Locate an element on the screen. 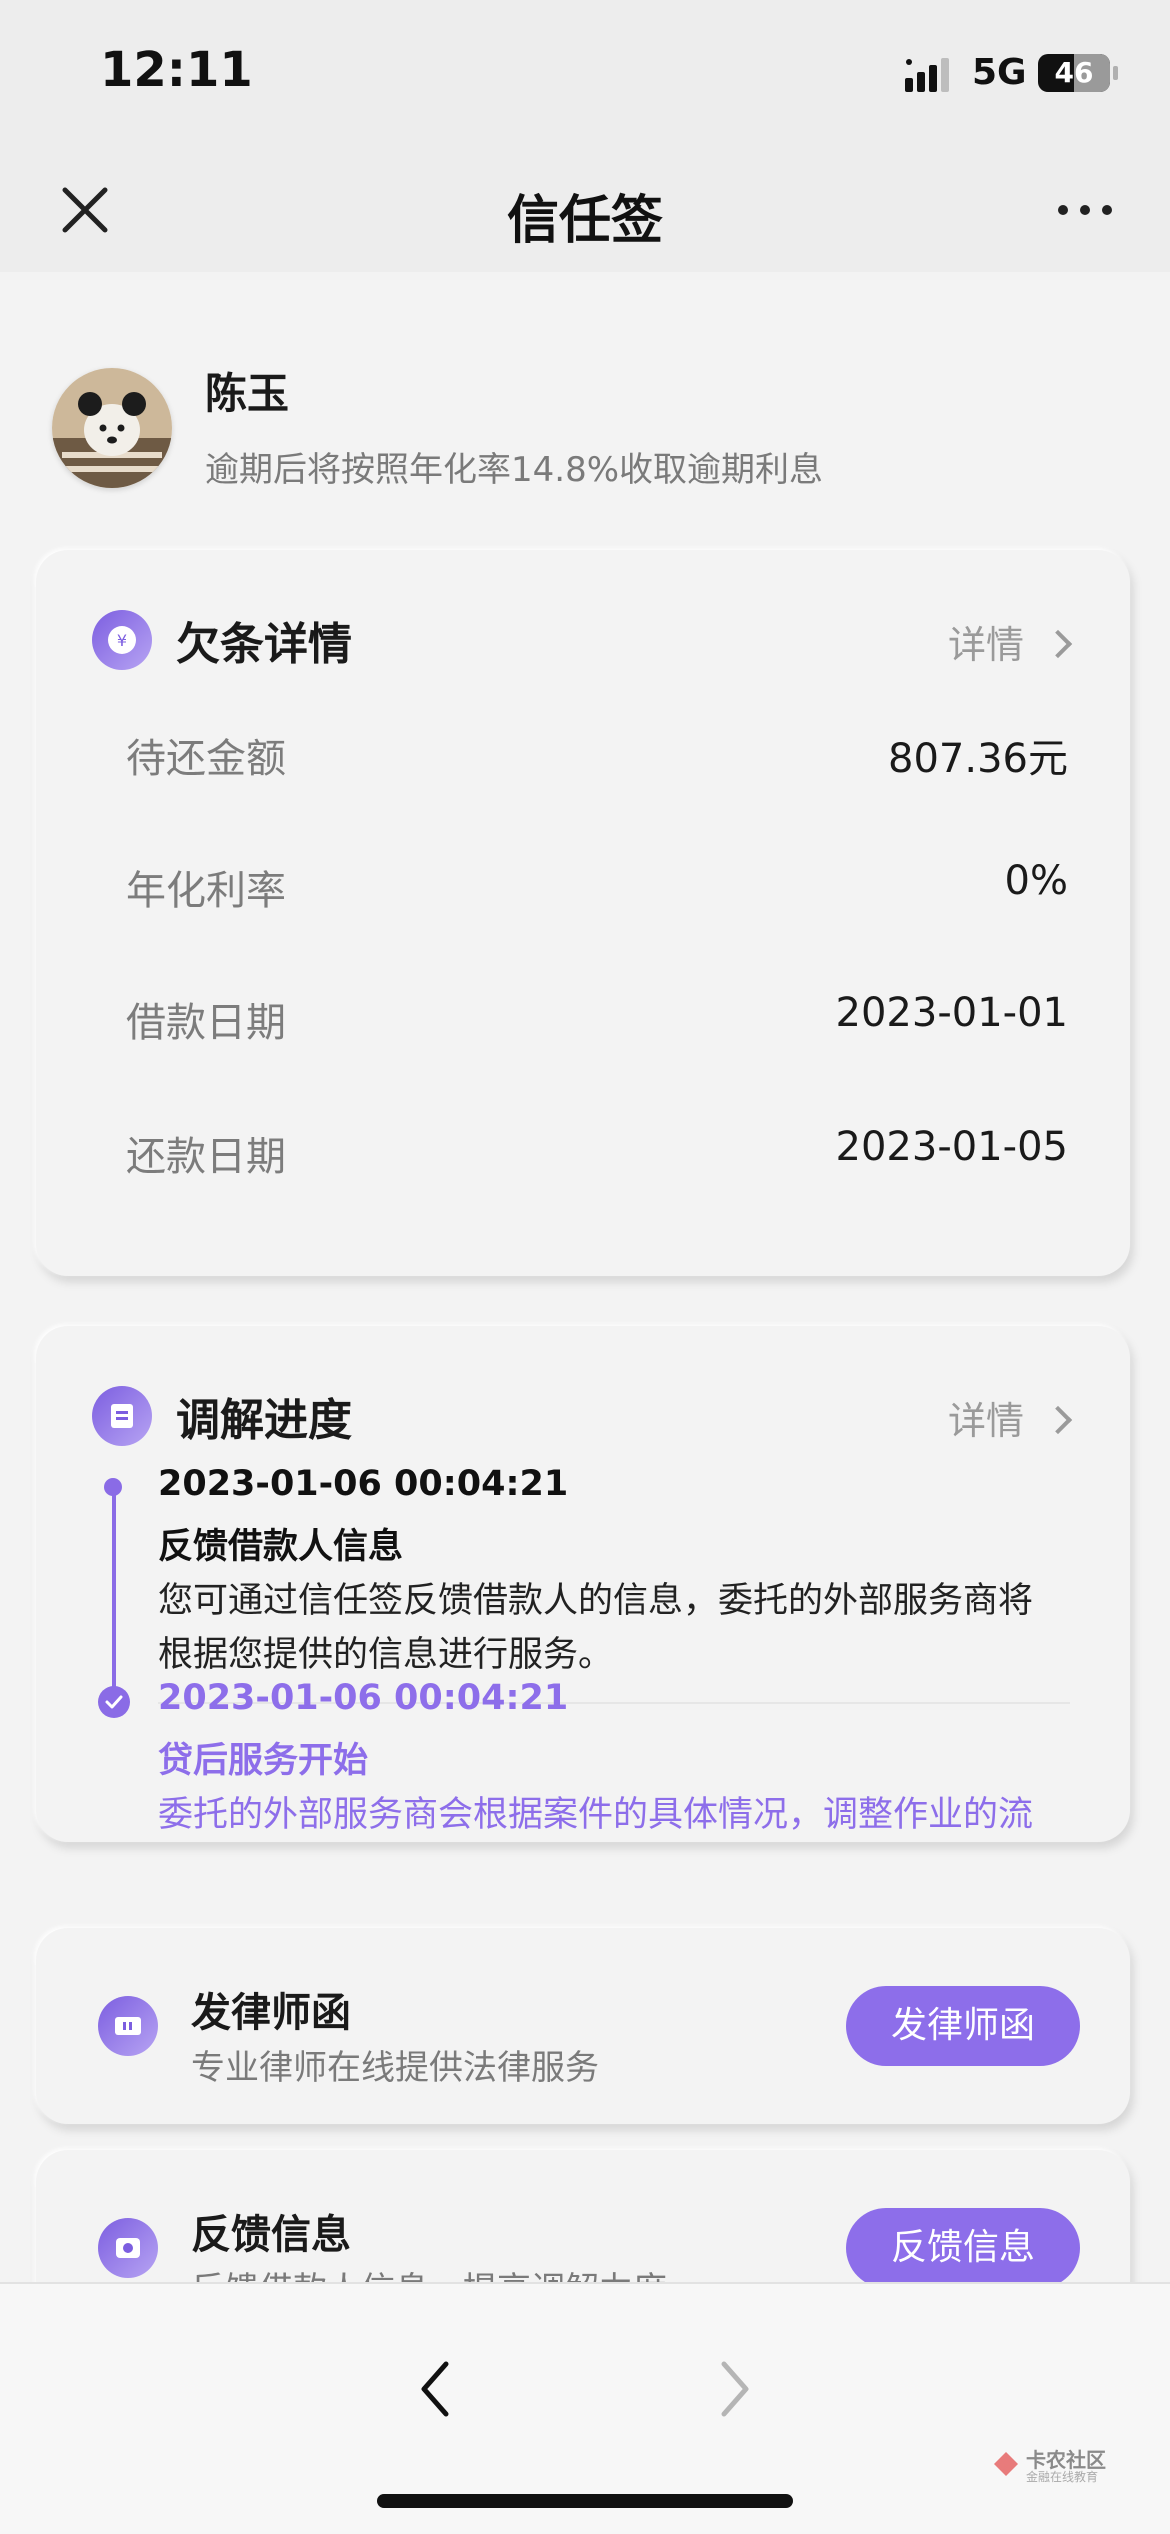 This screenshot has height=2534, width=1170. feedback-card: 反馈信息 反馈借款人信息，提高调解力度 反馈信息 is located at coordinates (583, 2216).